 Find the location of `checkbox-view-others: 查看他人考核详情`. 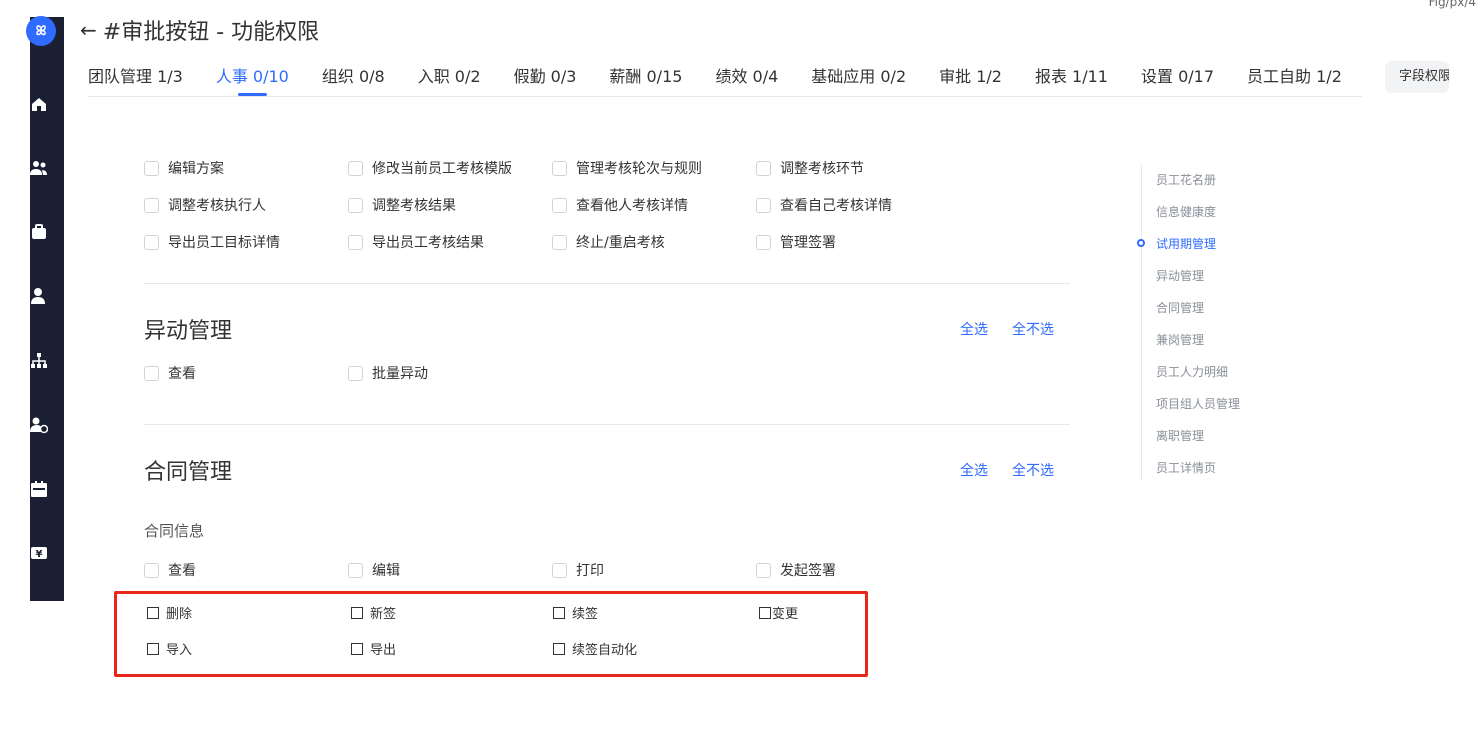

checkbox-view-others: 查看他人考核详情 is located at coordinates (620, 205).